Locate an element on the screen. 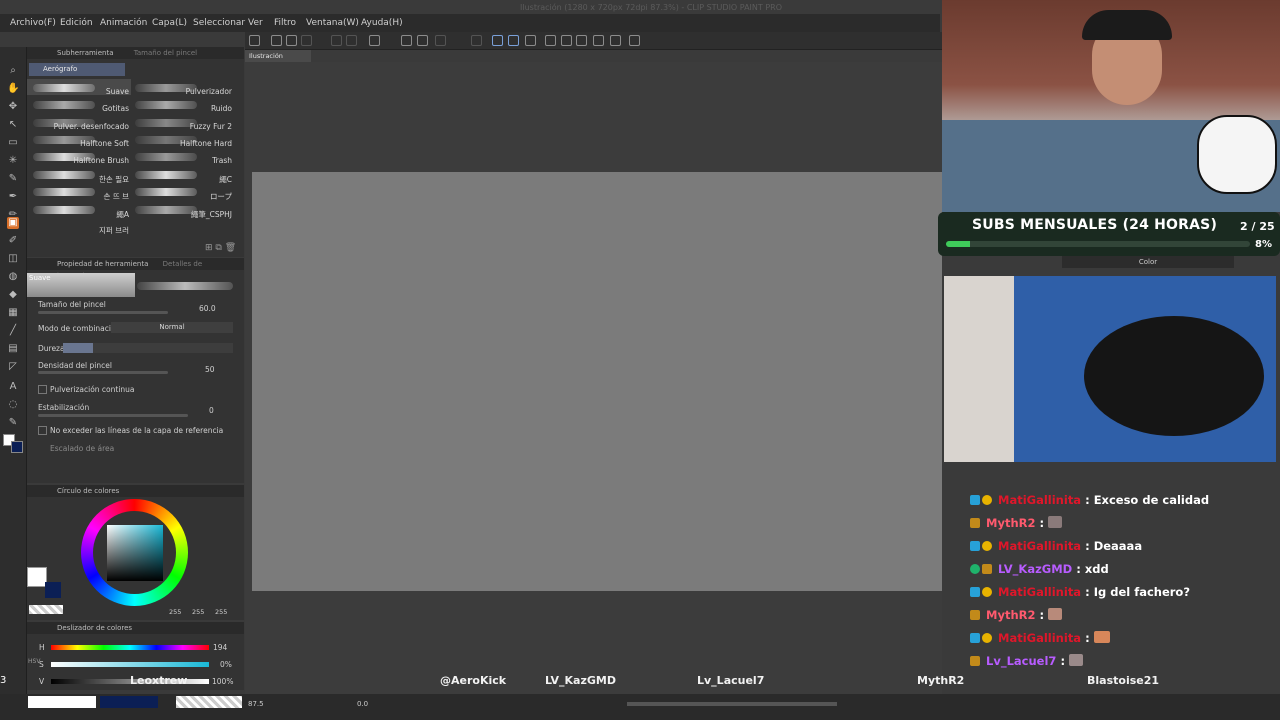  blend-icon: ◍ is located at coordinates (13, 277).